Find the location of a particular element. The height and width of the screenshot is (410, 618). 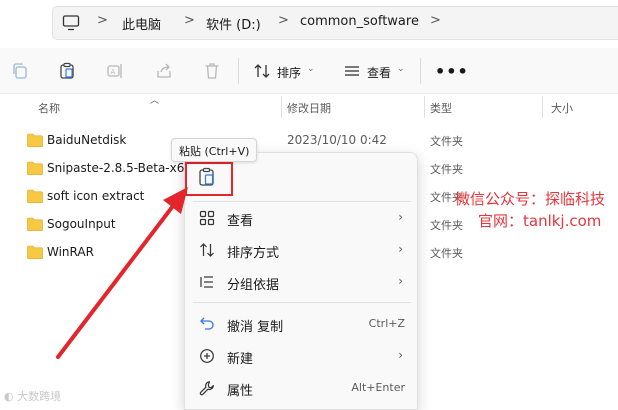

menu-item-view: 查看 › is located at coordinates (302, 218).